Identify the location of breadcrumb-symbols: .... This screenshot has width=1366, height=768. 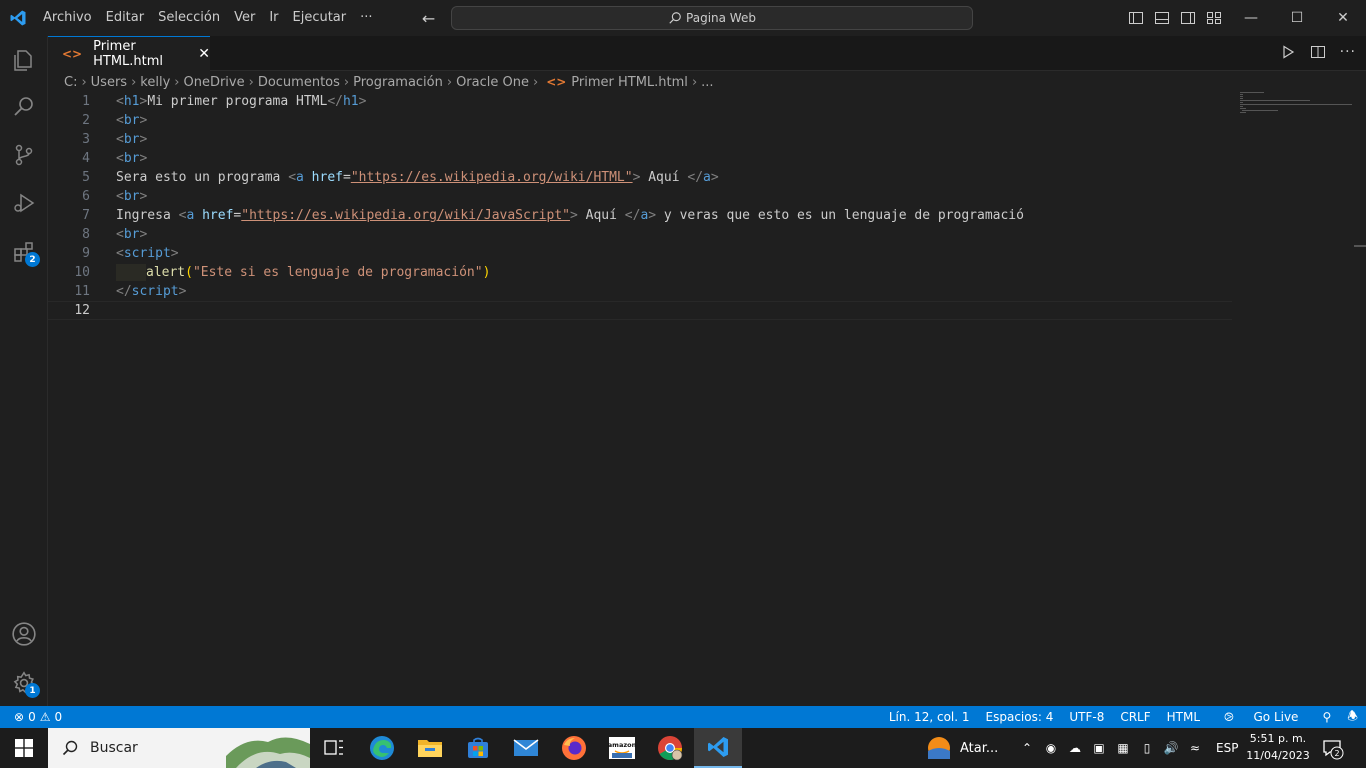
(707, 82).